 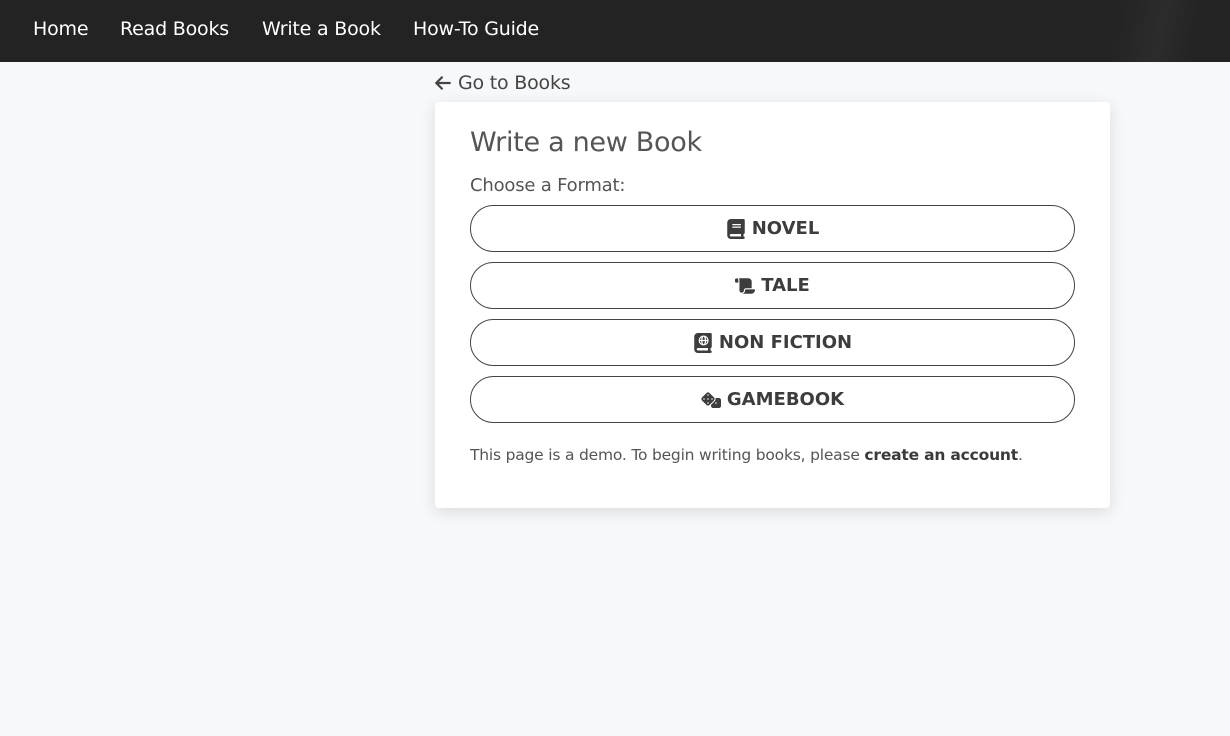 What do you see at coordinates (735, 228) in the screenshot?
I see `book-icon` at bounding box center [735, 228].